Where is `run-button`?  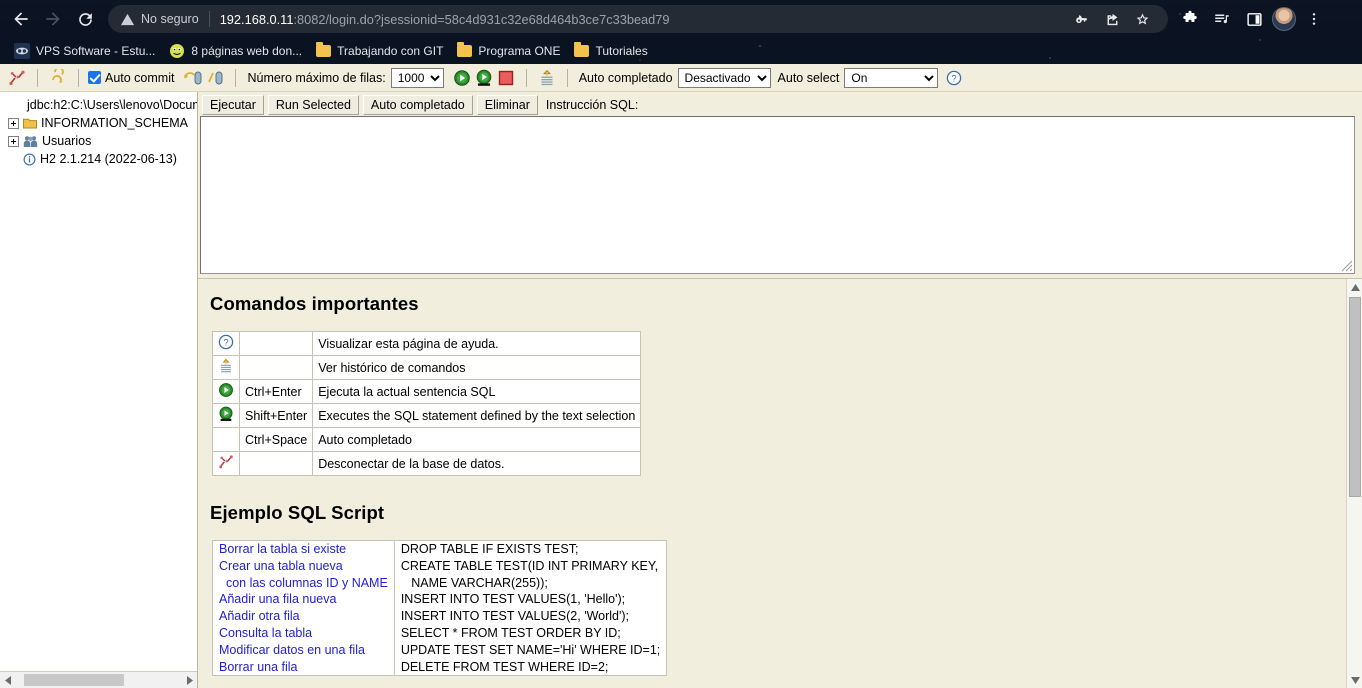 run-button is located at coordinates (462, 78).